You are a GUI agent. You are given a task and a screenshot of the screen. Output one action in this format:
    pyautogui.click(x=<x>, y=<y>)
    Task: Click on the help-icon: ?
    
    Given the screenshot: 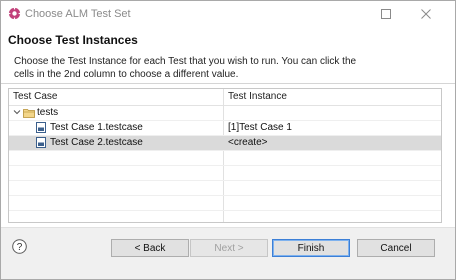 What is the action you would take?
    pyautogui.click(x=19, y=246)
    